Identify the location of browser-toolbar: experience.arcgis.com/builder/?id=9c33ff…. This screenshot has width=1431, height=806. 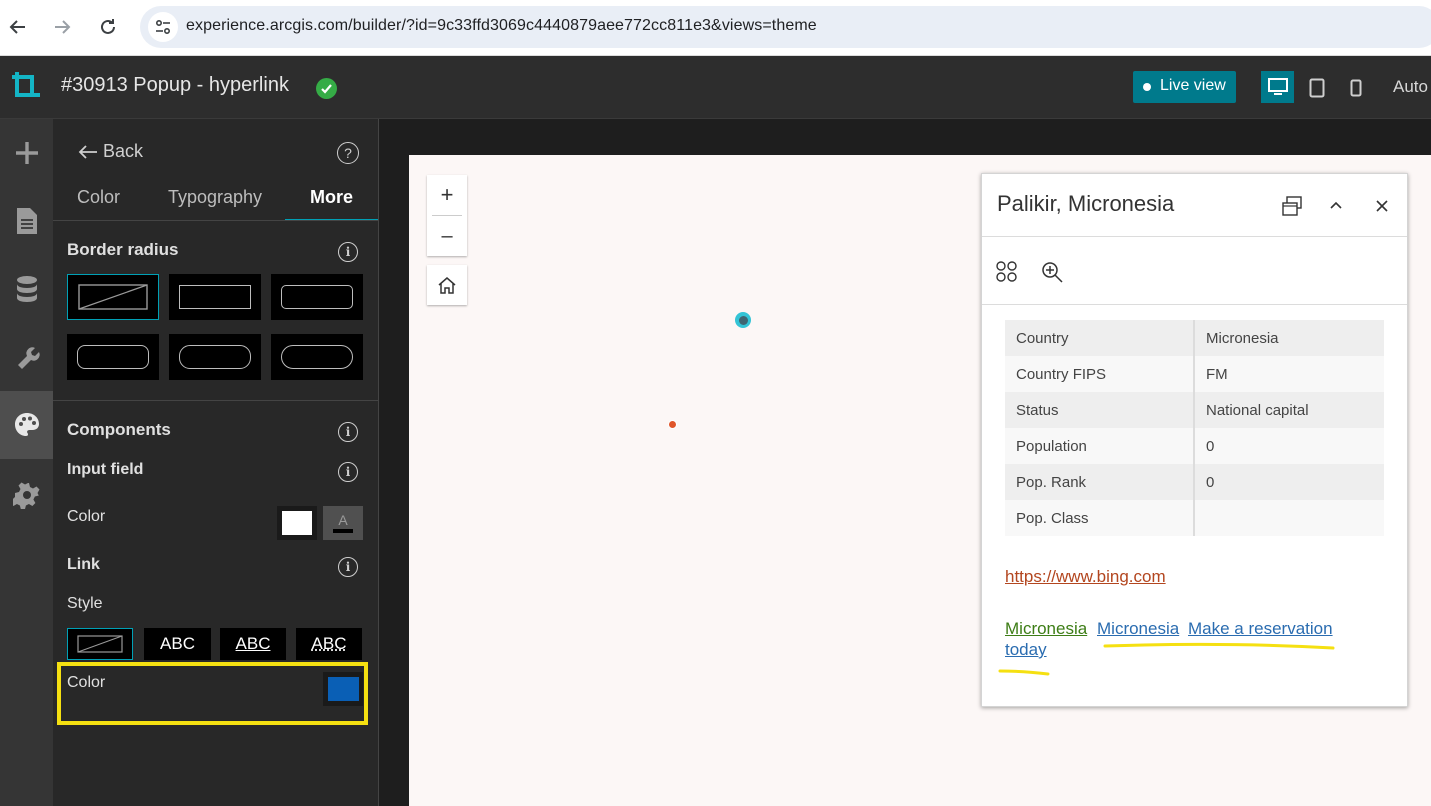
(715, 28).